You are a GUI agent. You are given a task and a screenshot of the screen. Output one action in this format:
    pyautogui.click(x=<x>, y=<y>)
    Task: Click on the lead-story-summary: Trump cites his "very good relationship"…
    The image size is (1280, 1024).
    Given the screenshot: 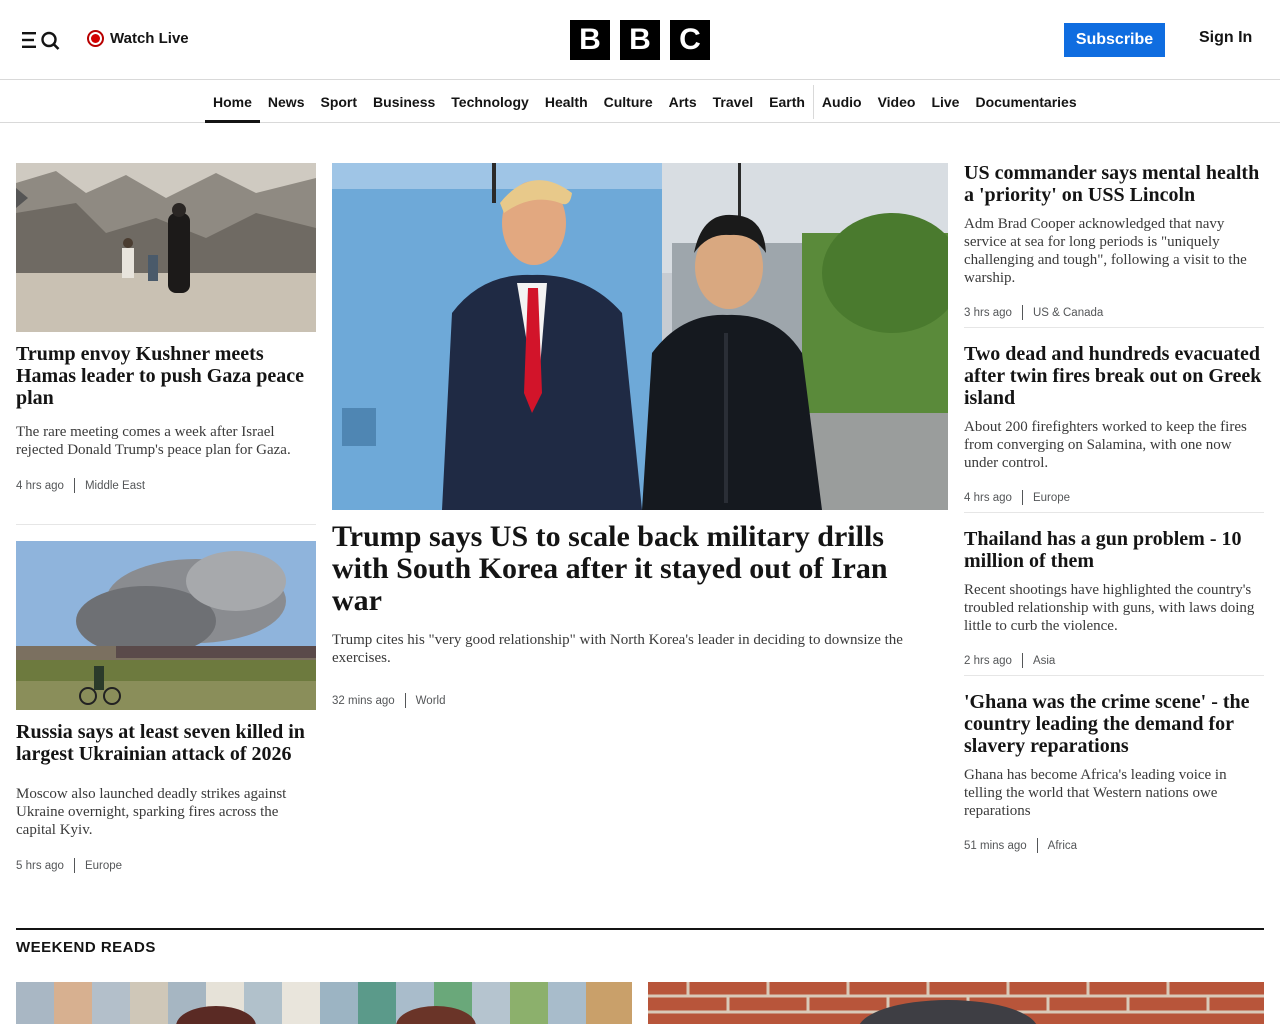 What is the action you would take?
    pyautogui.click(x=617, y=649)
    